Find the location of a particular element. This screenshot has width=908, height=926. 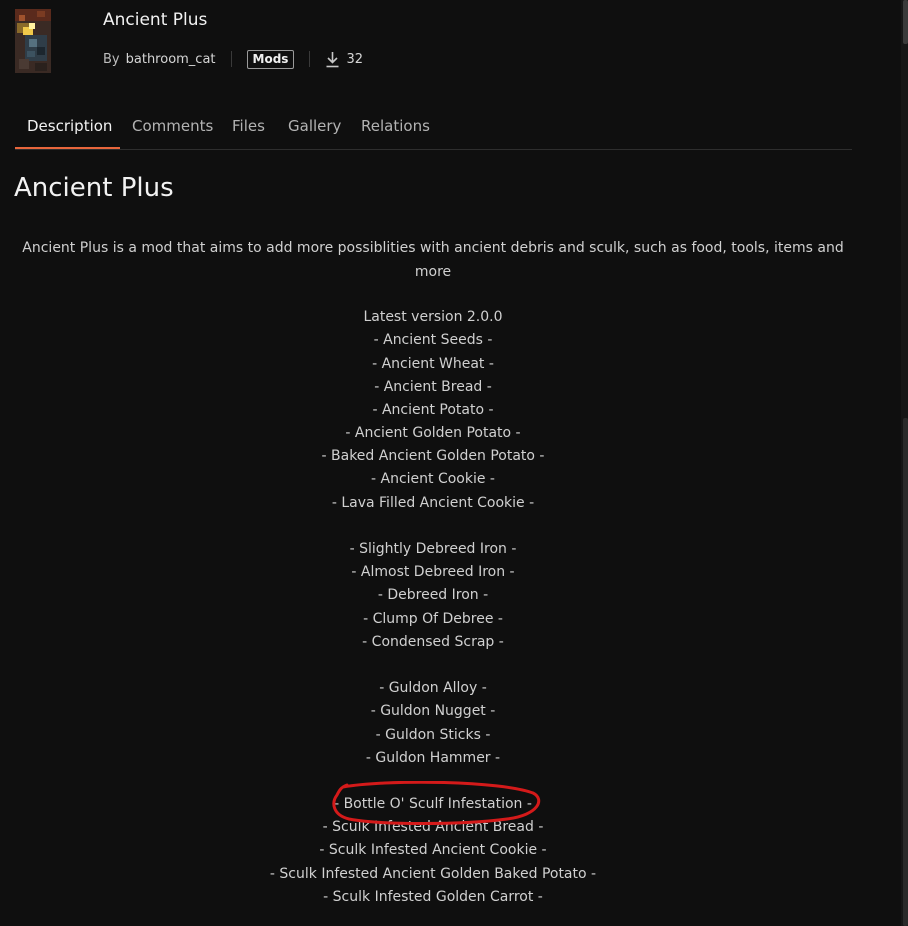

feature-list-item: - Condensed Scrap - is located at coordinates (433, 642).